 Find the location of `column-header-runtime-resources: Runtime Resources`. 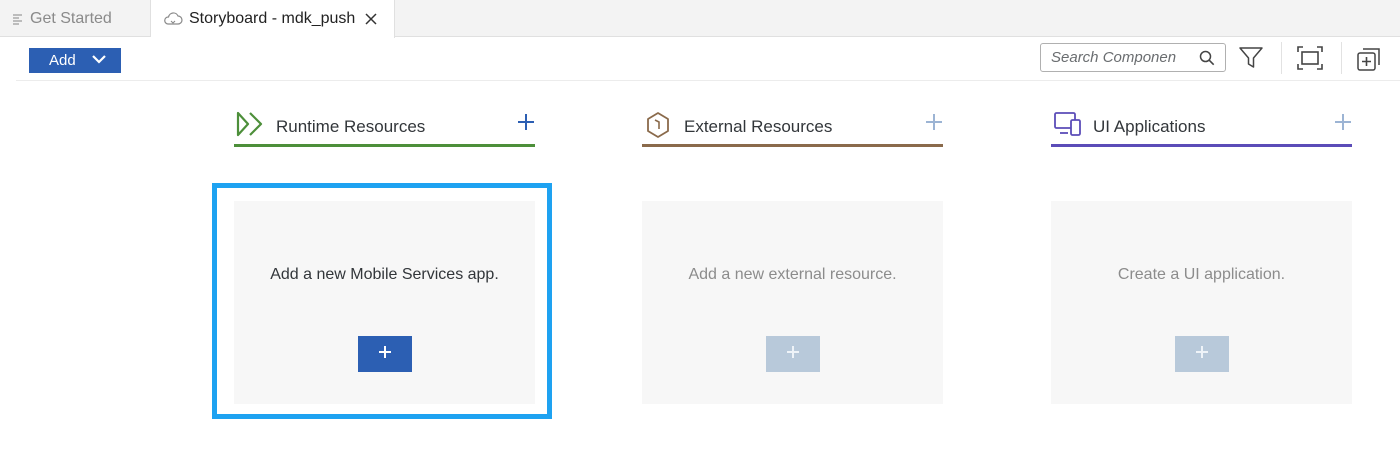

column-header-runtime-resources: Runtime Resources is located at coordinates (384, 128).